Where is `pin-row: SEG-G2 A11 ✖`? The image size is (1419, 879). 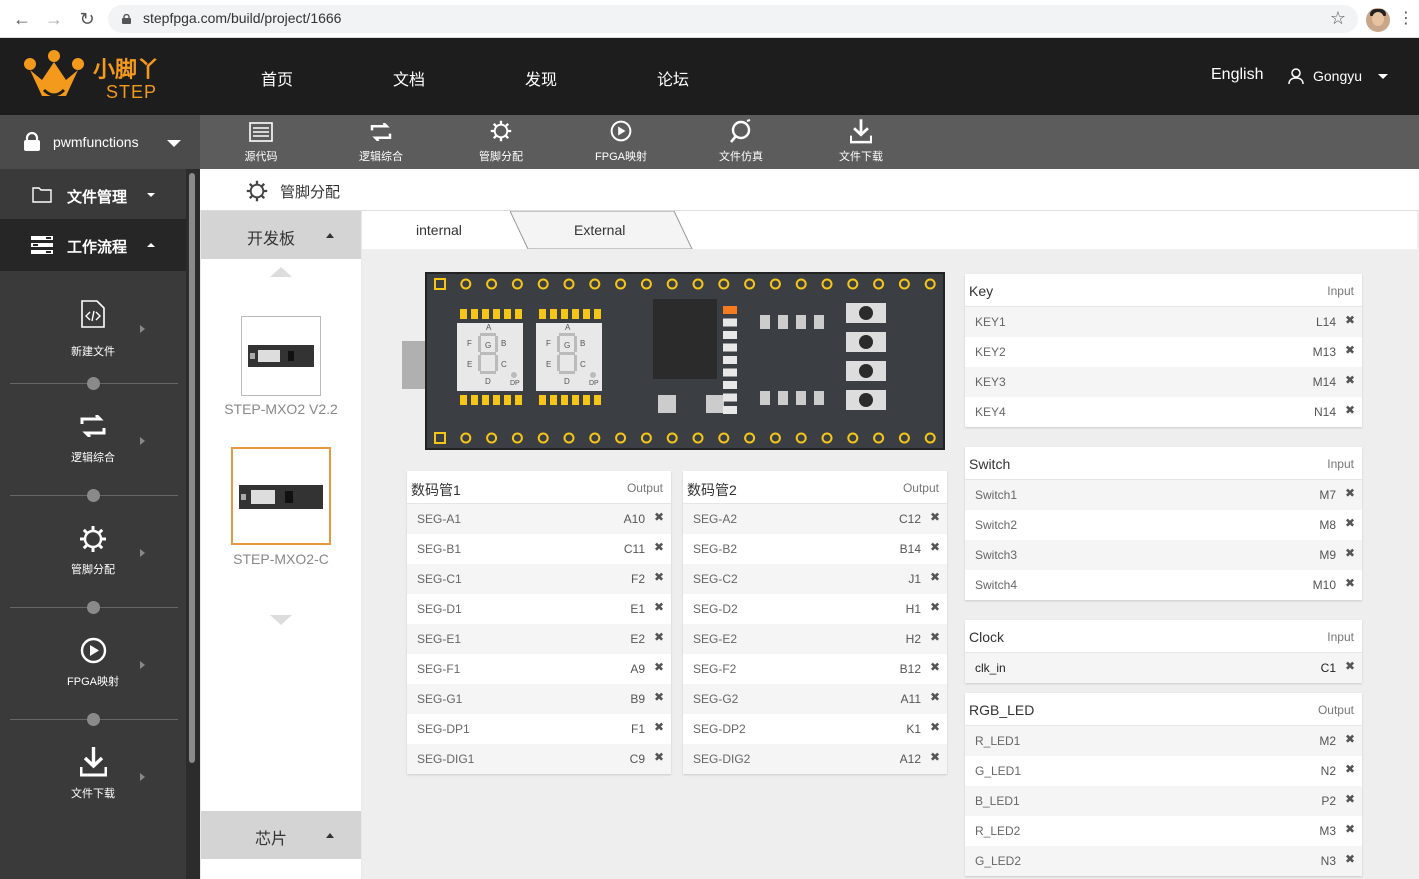
pin-row: SEG-G2 A11 ✖ is located at coordinates (815, 699).